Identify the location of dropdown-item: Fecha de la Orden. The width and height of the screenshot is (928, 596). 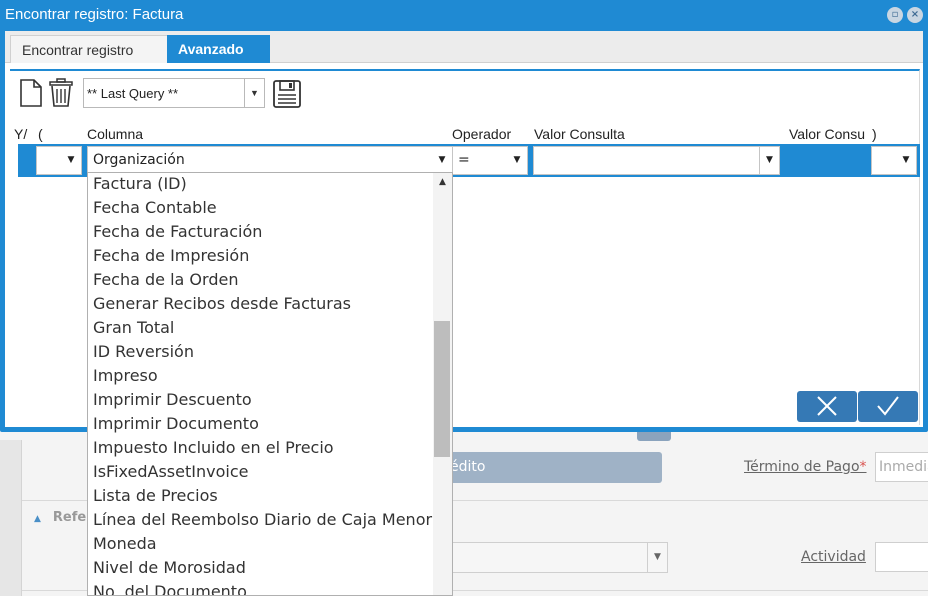
(165, 279).